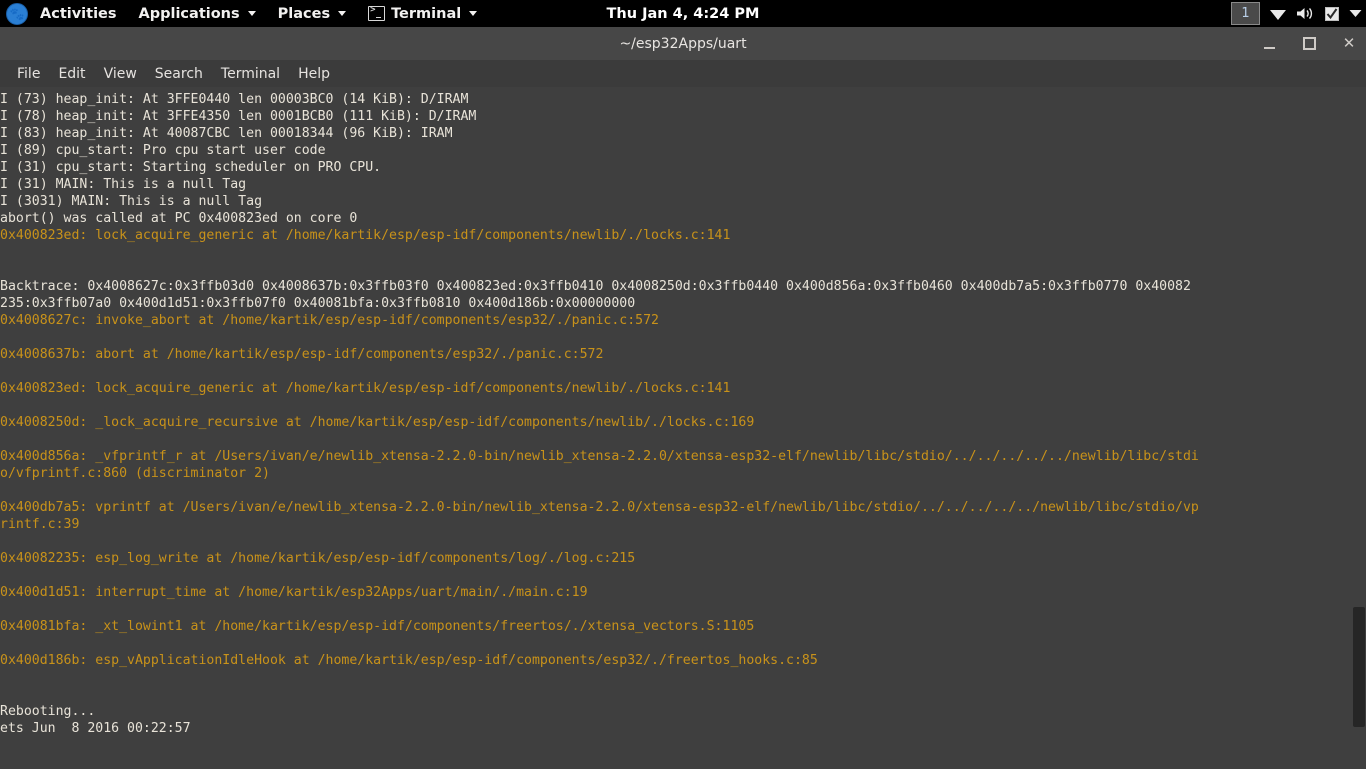  What do you see at coordinates (123, 184) in the screenshot?
I see `terminal-line: I (31) MAIN: This is a null Tag` at bounding box center [123, 184].